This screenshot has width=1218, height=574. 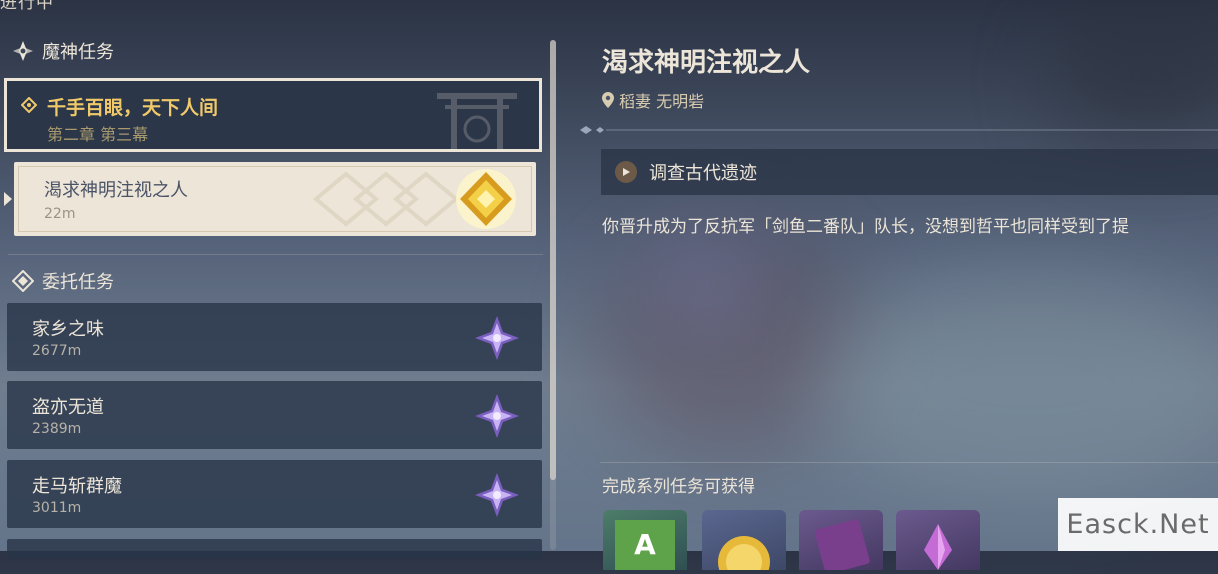 What do you see at coordinates (626, 172) in the screenshot?
I see `play-arrow-icon` at bounding box center [626, 172].